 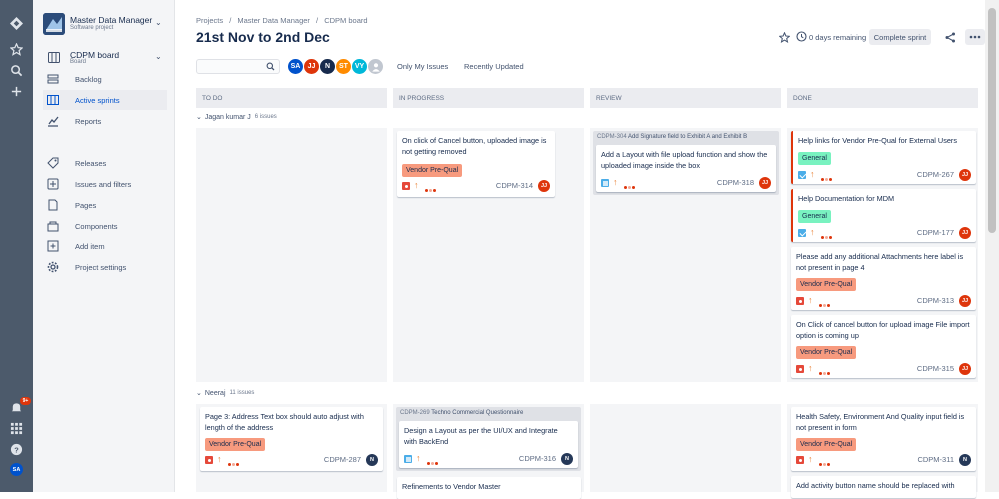 What do you see at coordinates (342, 460) in the screenshot?
I see `issue-key: CDPM-287` at bounding box center [342, 460].